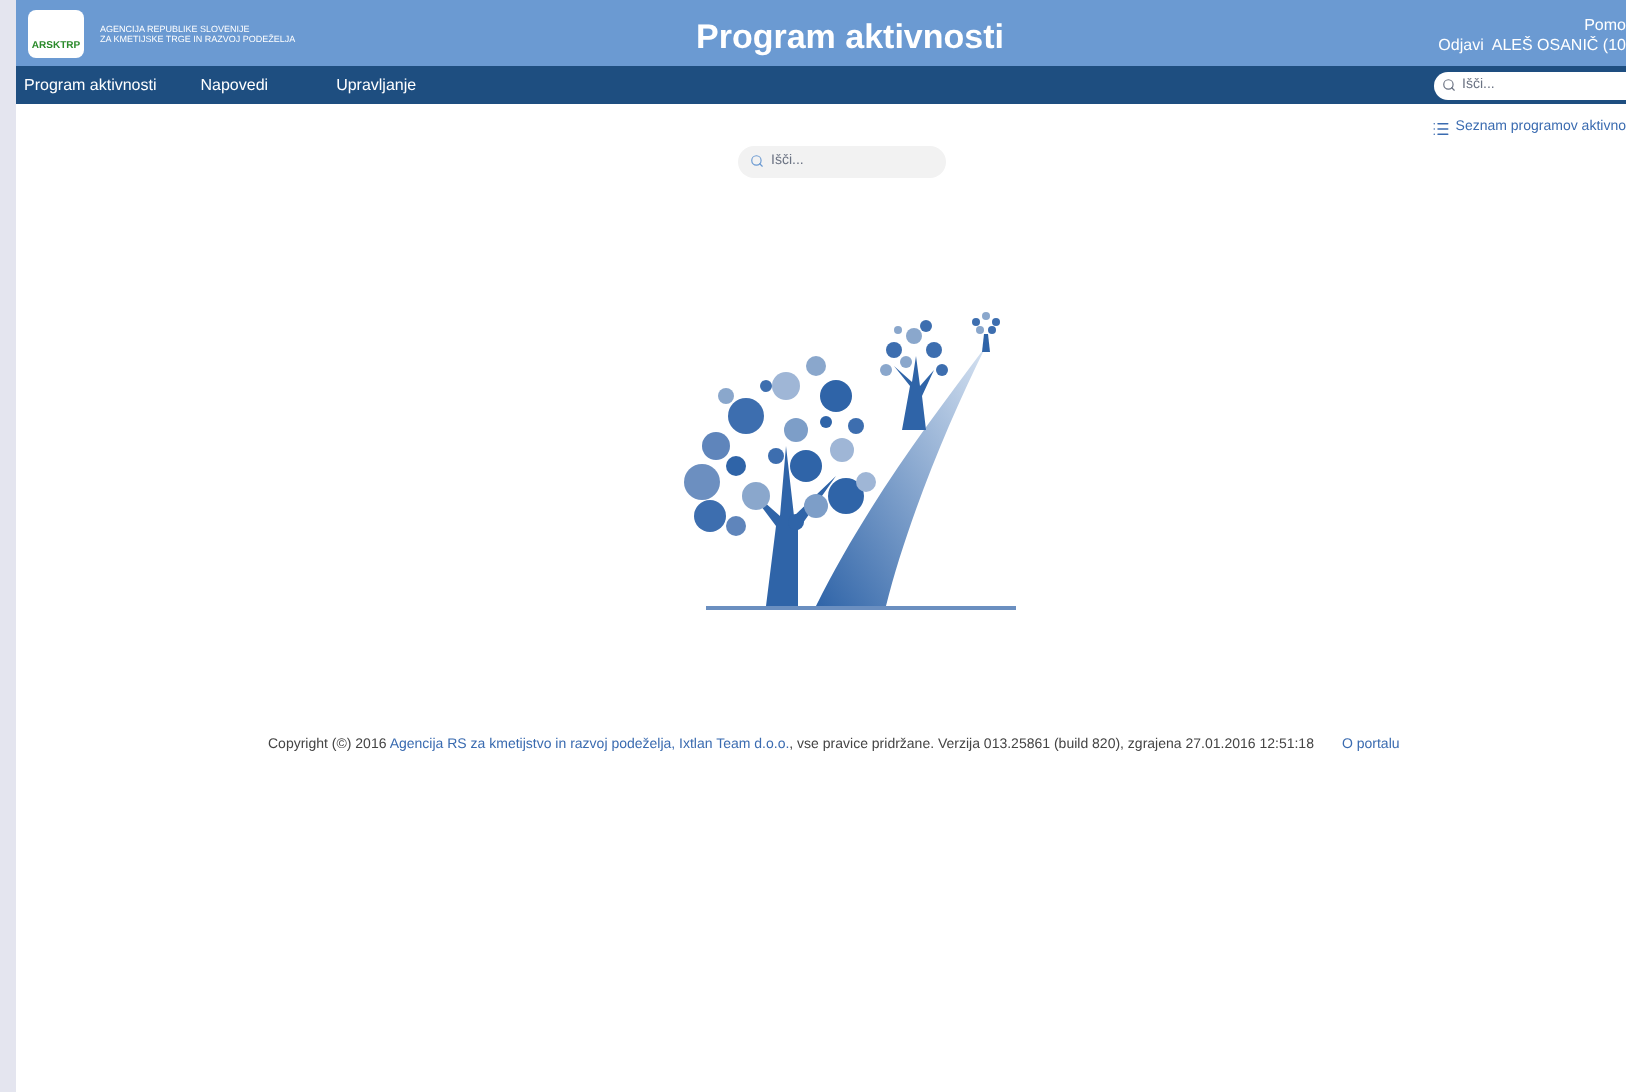 Image resolution: width=1626 pixels, height=1092 pixels. What do you see at coordinates (1440, 128) in the screenshot?
I see `list-icon` at bounding box center [1440, 128].